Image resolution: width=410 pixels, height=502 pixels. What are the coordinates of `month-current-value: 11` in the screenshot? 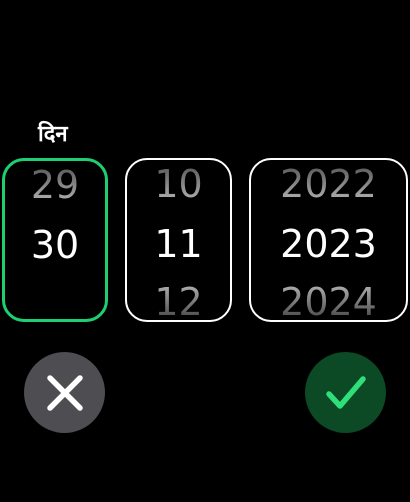 It's located at (178, 244).